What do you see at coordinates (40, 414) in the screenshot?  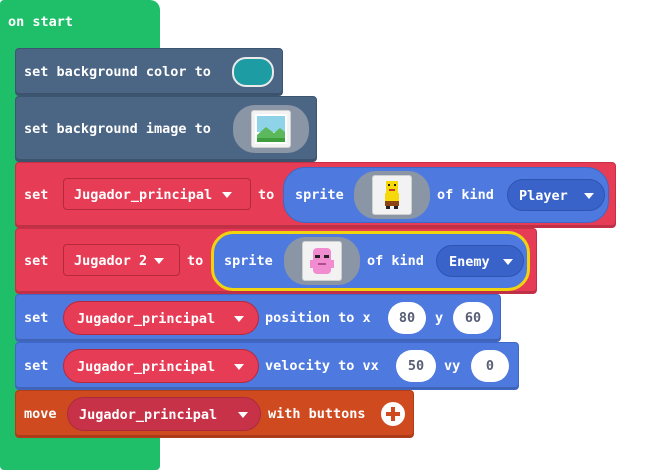 I see `move-label: move` at bounding box center [40, 414].